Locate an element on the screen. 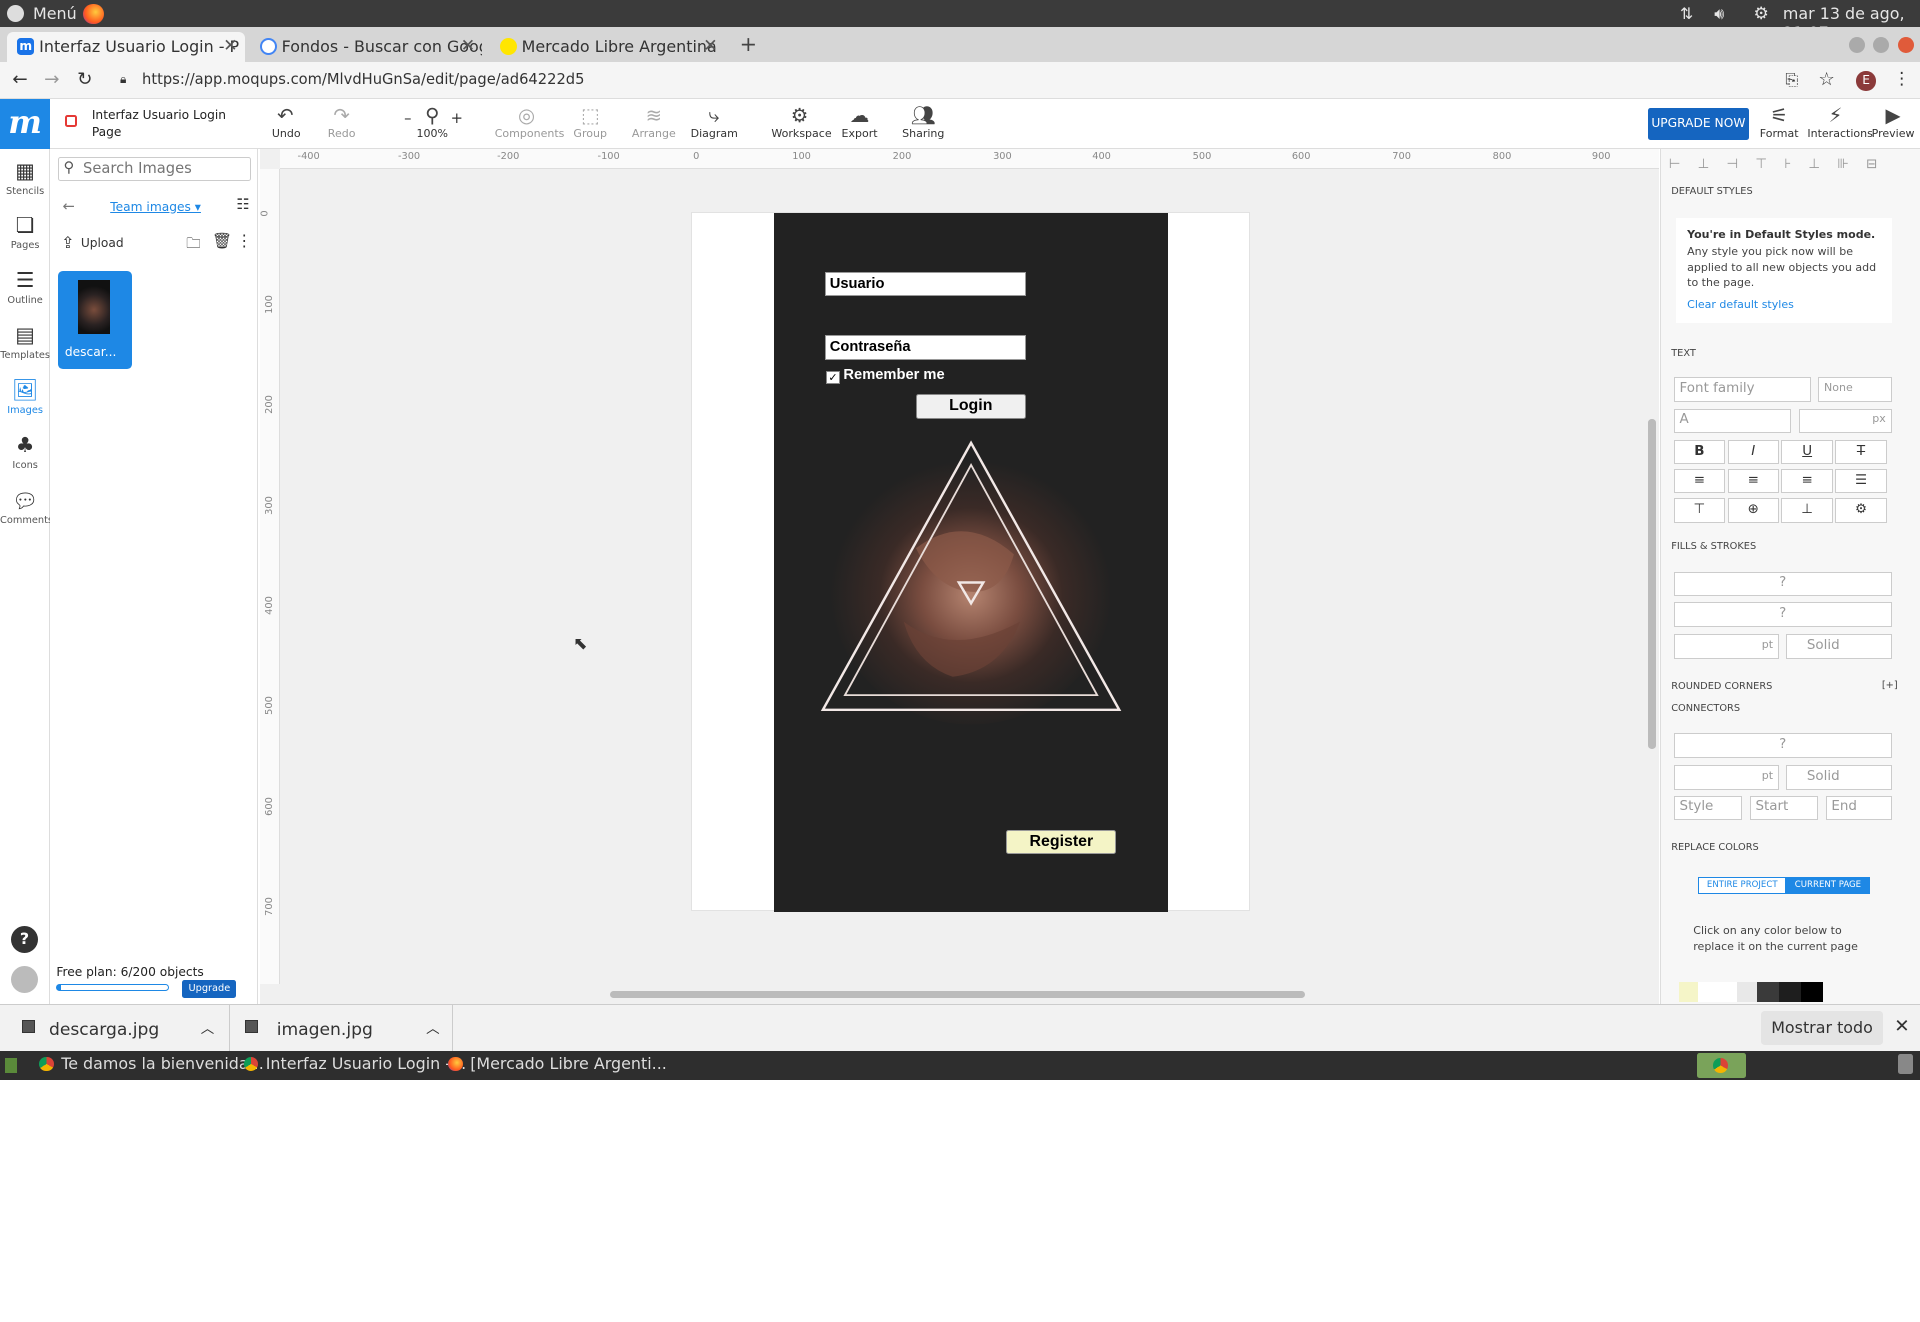  undo-button: ↶ Undo is located at coordinates (286, 123).